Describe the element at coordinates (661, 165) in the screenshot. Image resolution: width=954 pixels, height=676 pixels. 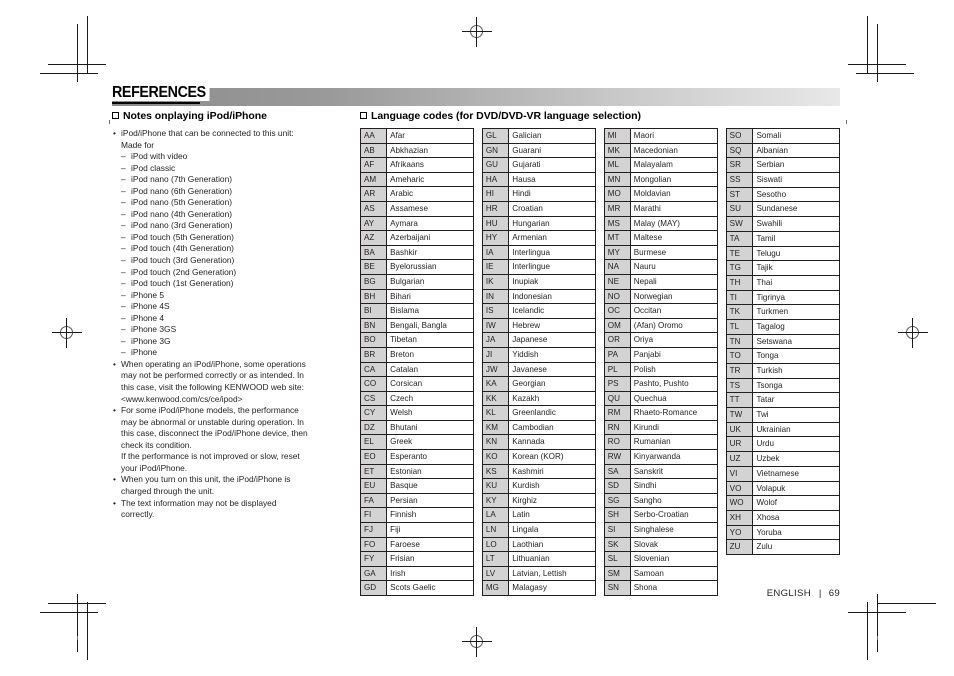
I see `table-row: ML Malayalam` at that location.